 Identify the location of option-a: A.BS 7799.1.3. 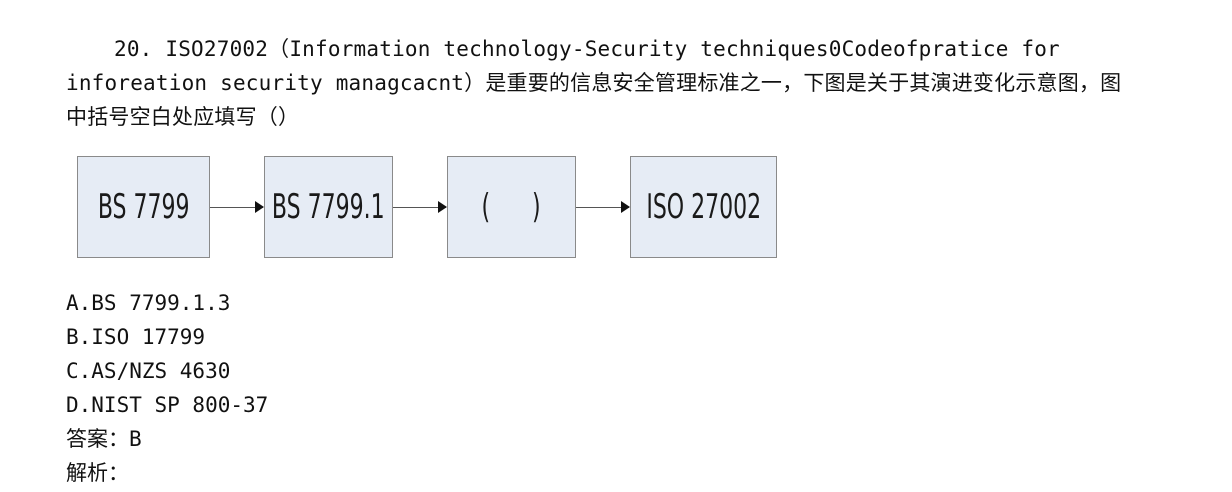
(148, 303).